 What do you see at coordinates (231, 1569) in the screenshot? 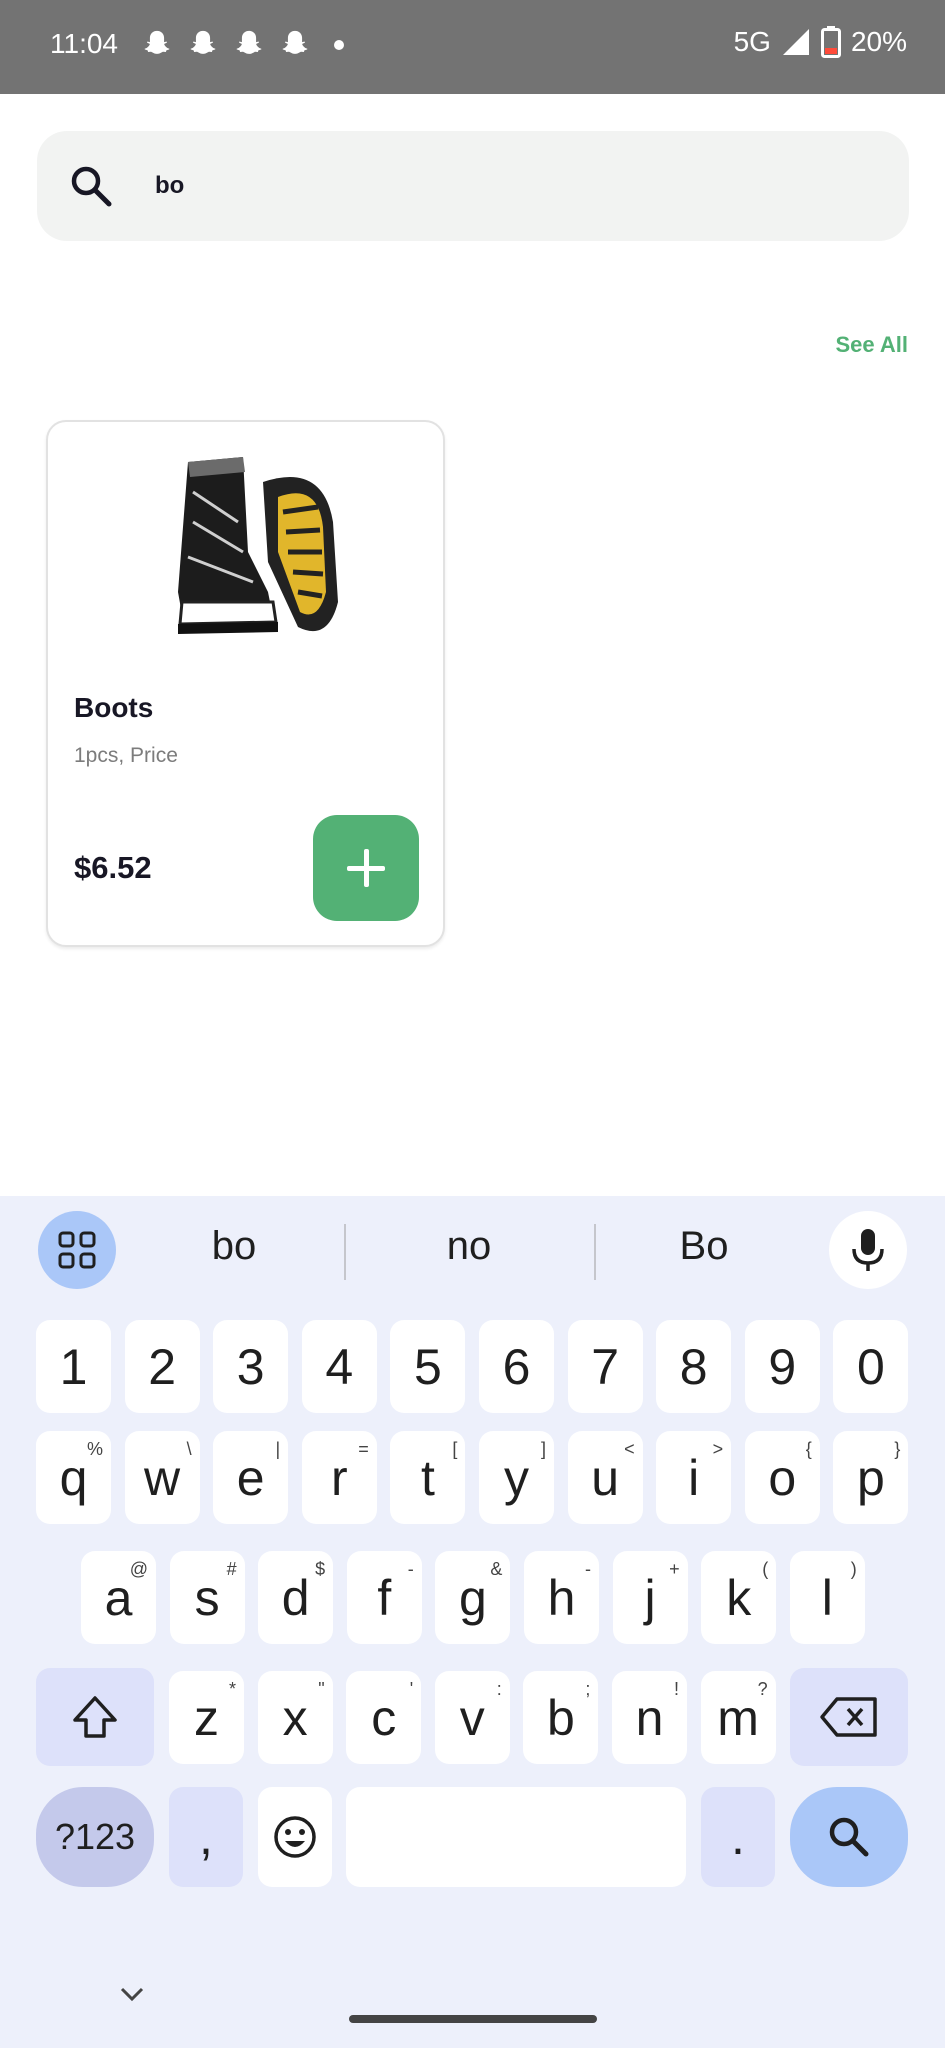
I see `key-secondary-label: #` at bounding box center [231, 1569].